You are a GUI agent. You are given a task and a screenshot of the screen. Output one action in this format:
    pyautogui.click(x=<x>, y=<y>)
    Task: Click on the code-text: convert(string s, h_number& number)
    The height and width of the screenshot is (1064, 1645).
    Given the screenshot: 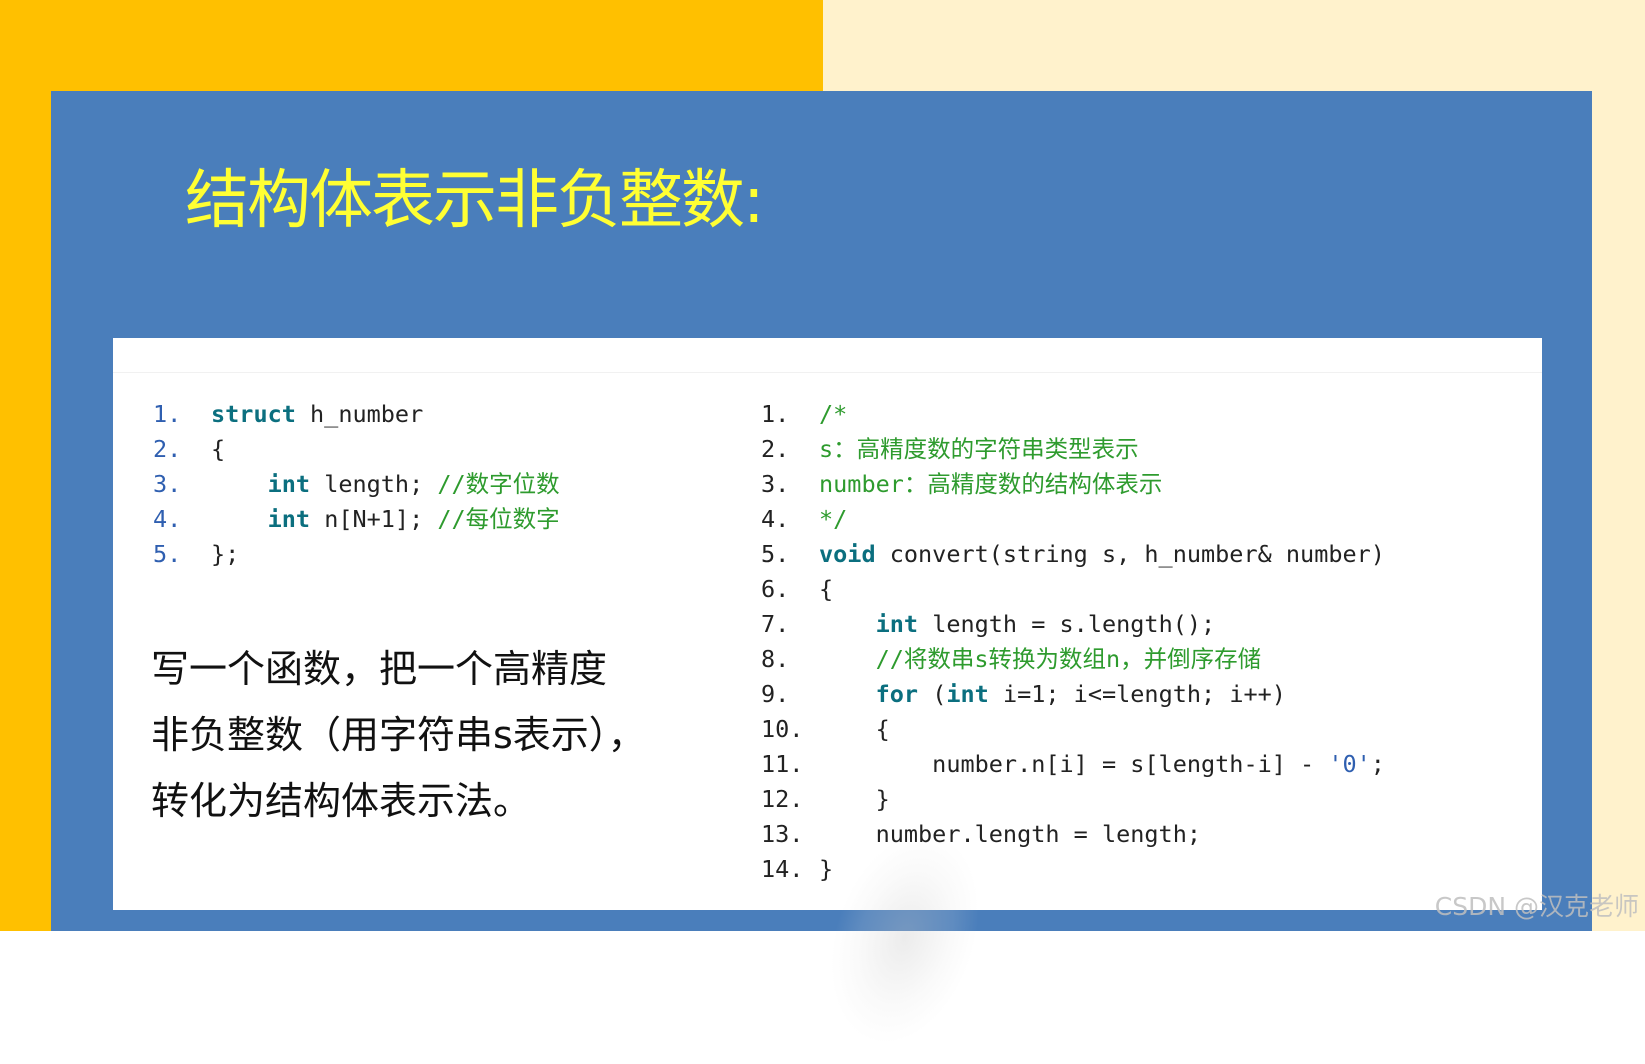 What is the action you would take?
    pyautogui.click(x=1130, y=554)
    